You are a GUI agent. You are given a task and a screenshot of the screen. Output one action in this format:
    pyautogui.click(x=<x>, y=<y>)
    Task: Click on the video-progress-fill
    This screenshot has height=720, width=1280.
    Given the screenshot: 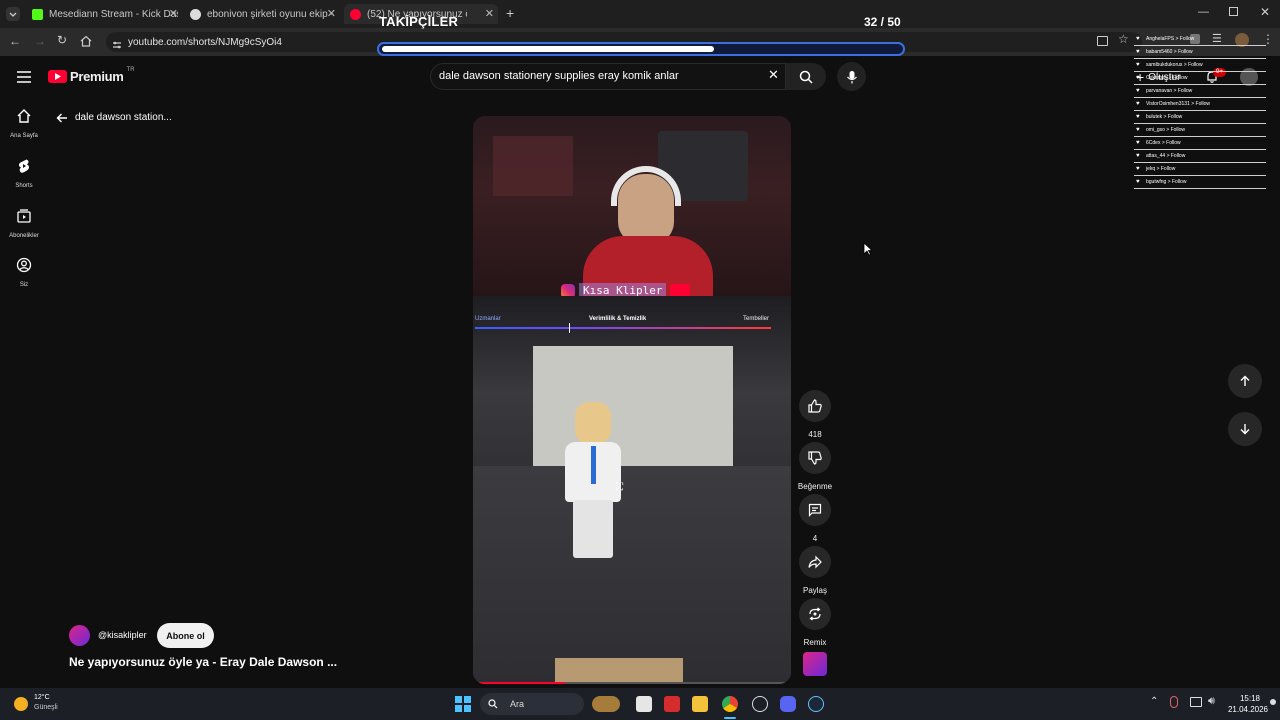 What is the action you would take?
    pyautogui.click(x=522, y=683)
    